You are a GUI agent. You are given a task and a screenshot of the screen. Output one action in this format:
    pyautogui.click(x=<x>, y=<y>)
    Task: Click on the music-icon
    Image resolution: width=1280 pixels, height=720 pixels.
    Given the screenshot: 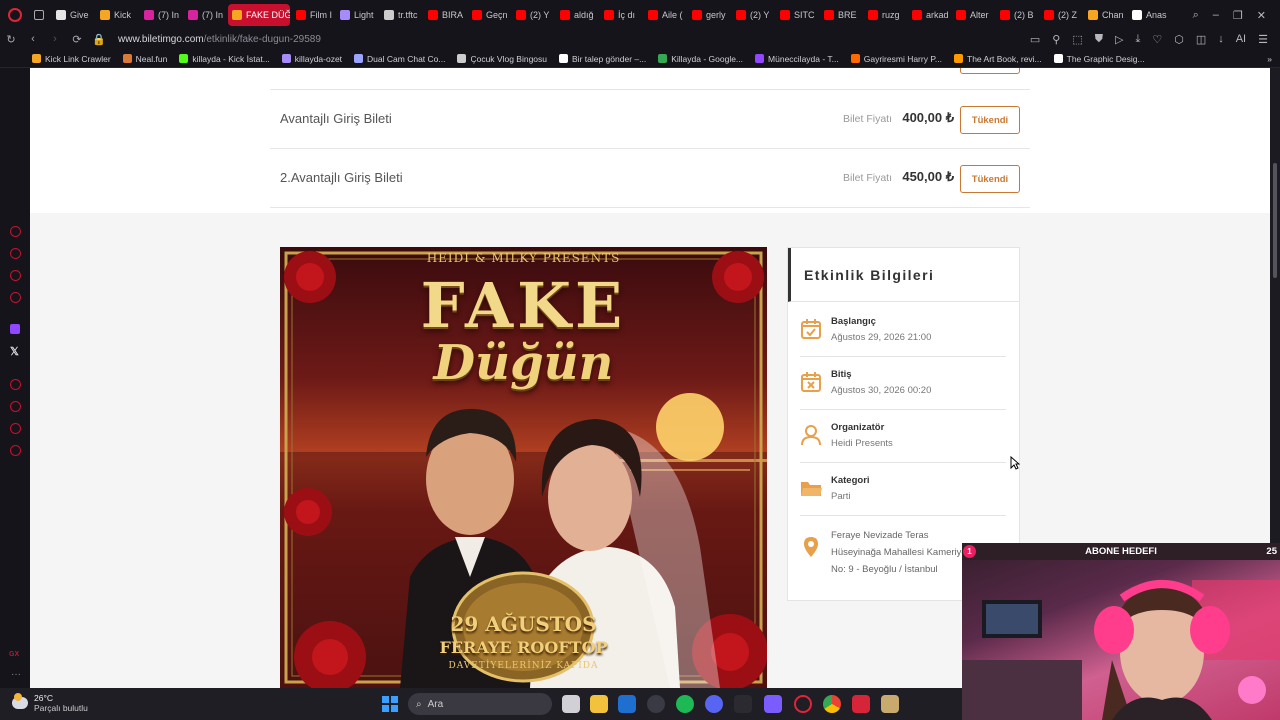 What is the action you would take?
    pyautogui.click(x=15, y=297)
    